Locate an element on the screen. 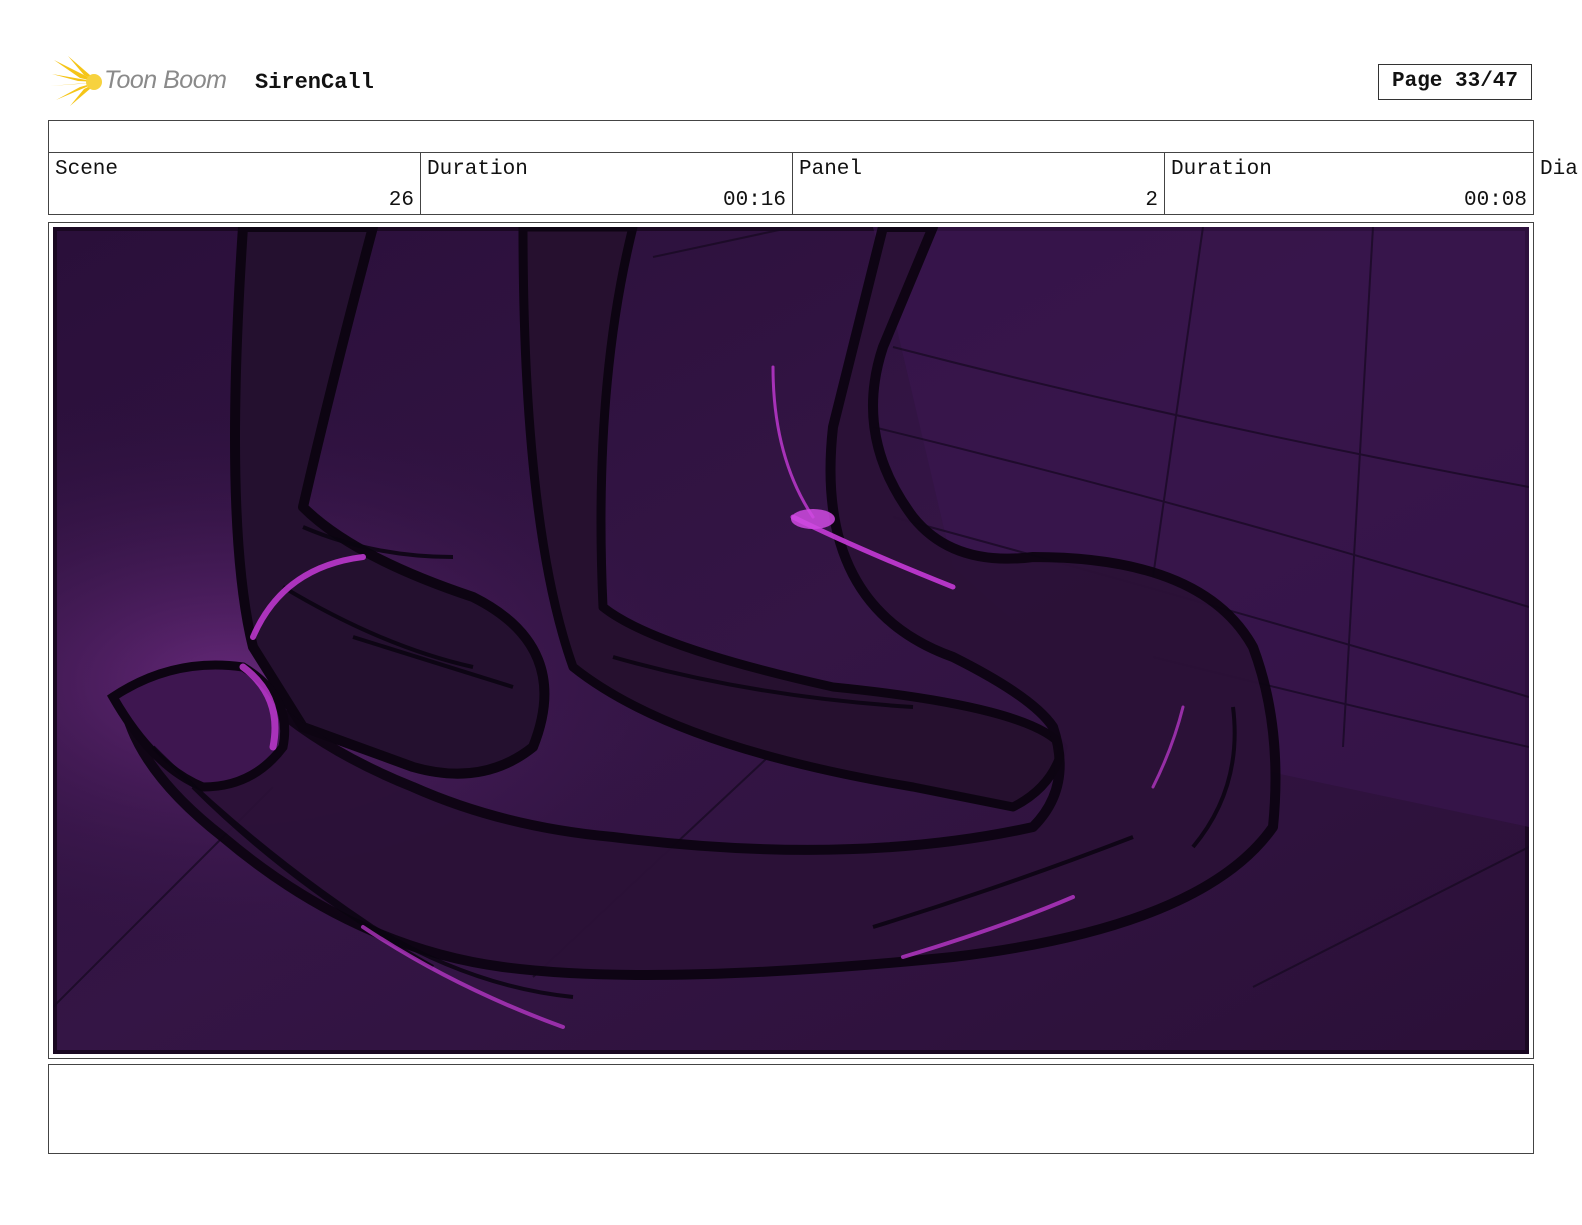 The width and height of the screenshot is (1582, 1225). panel-cell: Panel 2 is located at coordinates (978, 183).